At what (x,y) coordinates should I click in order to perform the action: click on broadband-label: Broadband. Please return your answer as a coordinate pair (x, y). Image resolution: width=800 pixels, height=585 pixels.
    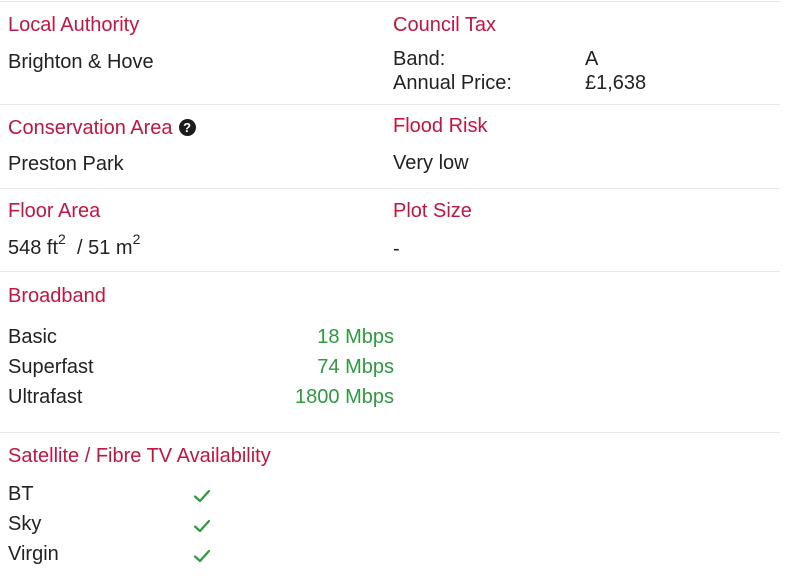
    Looking at the image, I should click on (57, 296).